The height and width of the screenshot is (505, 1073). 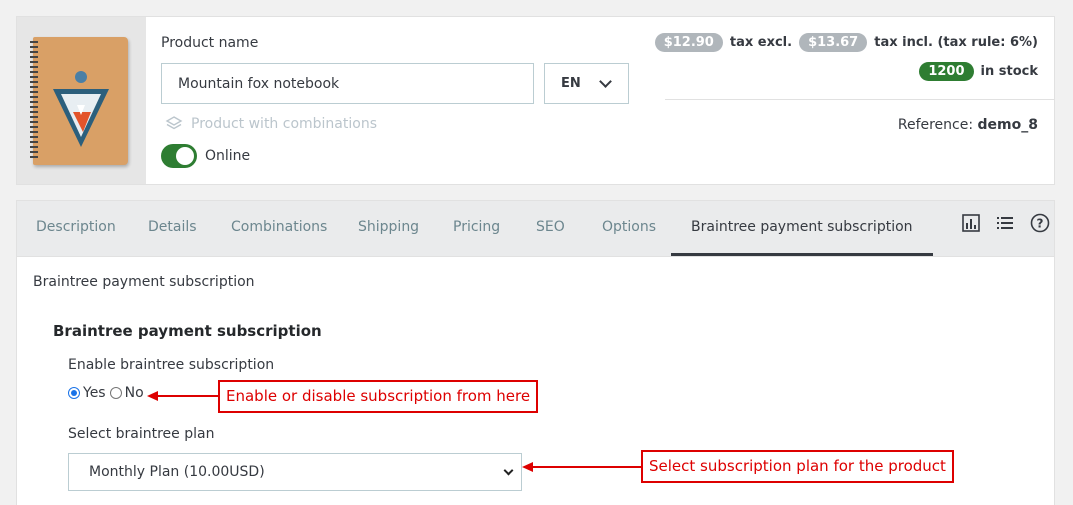 What do you see at coordinates (134, 393) in the screenshot?
I see `no-radio-label: No` at bounding box center [134, 393].